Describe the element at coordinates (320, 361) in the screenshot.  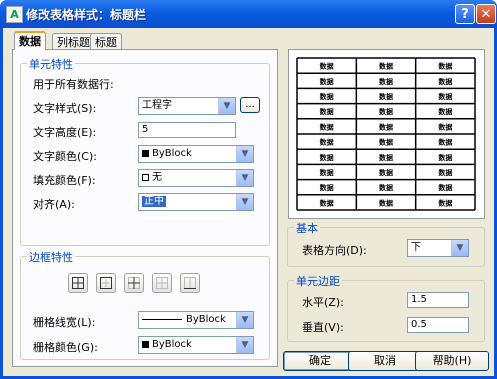
I see `ok-button: 确定` at that location.